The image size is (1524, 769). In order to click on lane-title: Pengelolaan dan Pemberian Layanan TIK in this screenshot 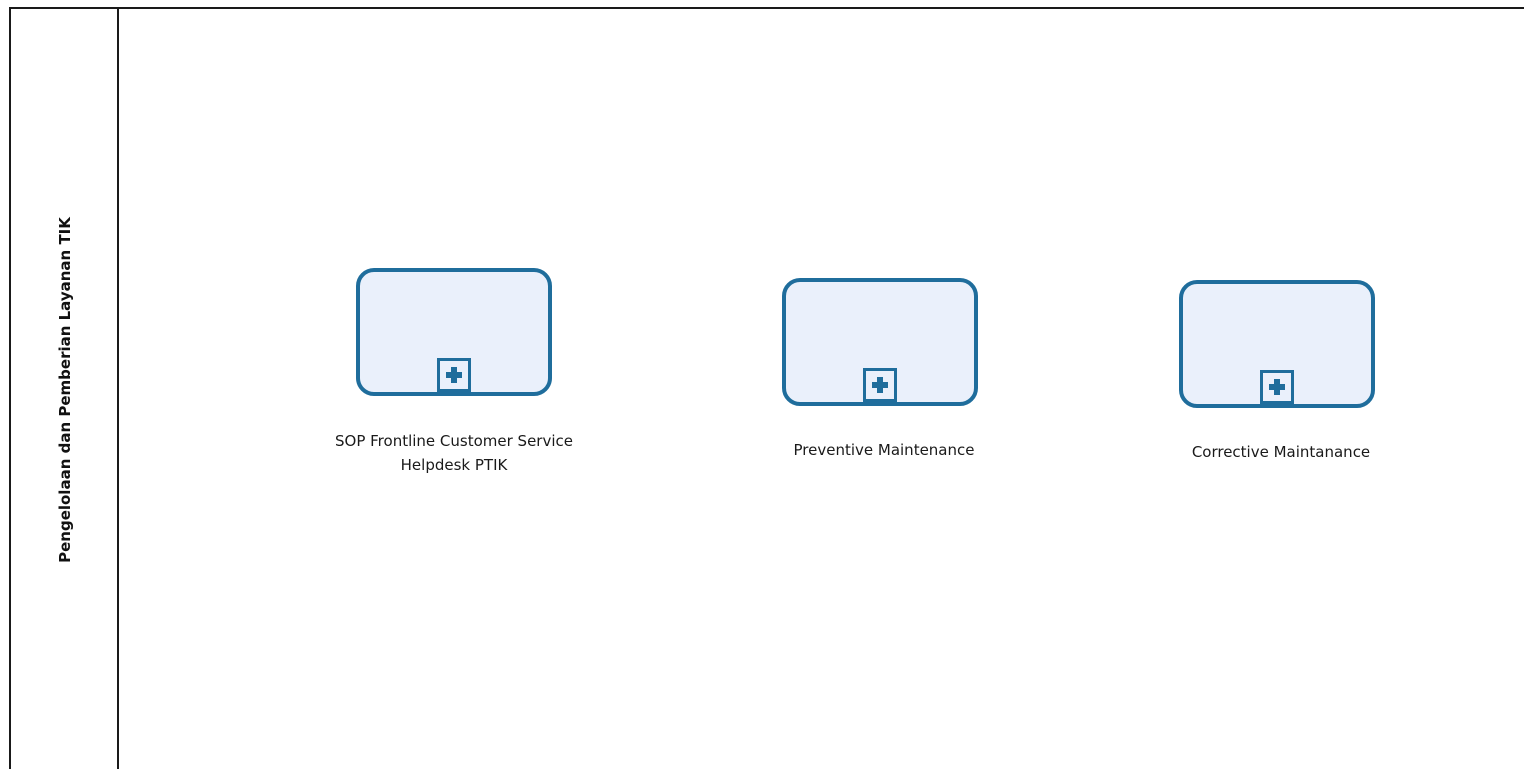, I will do `click(65, 390)`.